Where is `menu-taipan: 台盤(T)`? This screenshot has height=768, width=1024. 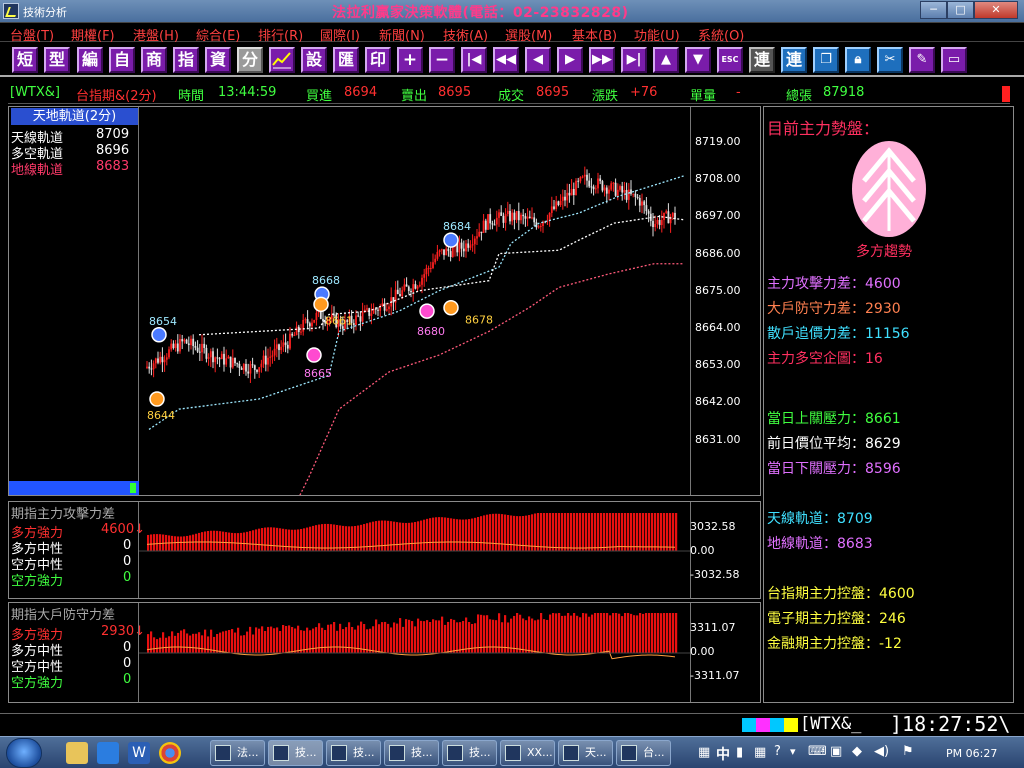
menu-taipan: 台盤(T) is located at coordinates (32, 34).